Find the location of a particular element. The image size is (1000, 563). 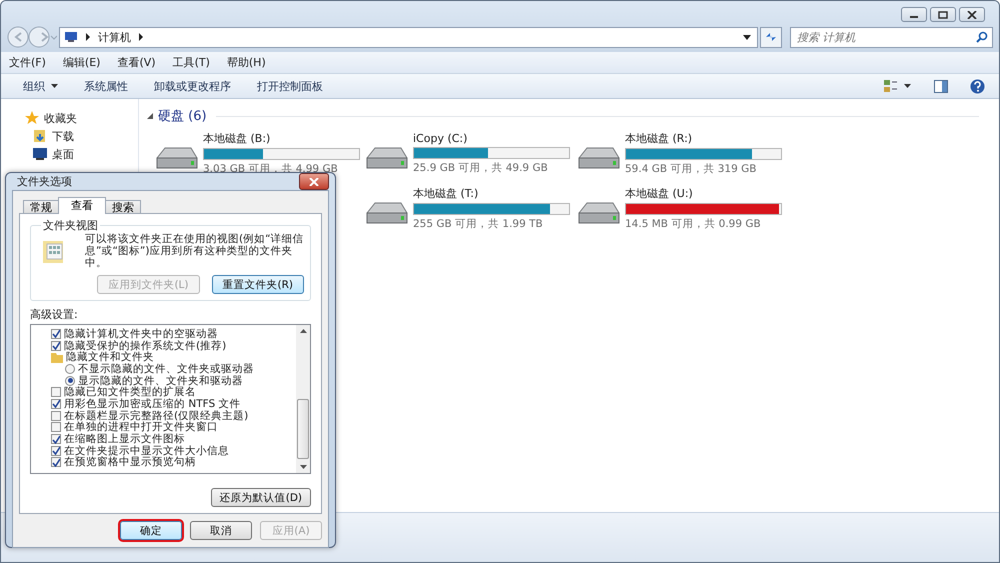

maximize-button is located at coordinates (943, 14).